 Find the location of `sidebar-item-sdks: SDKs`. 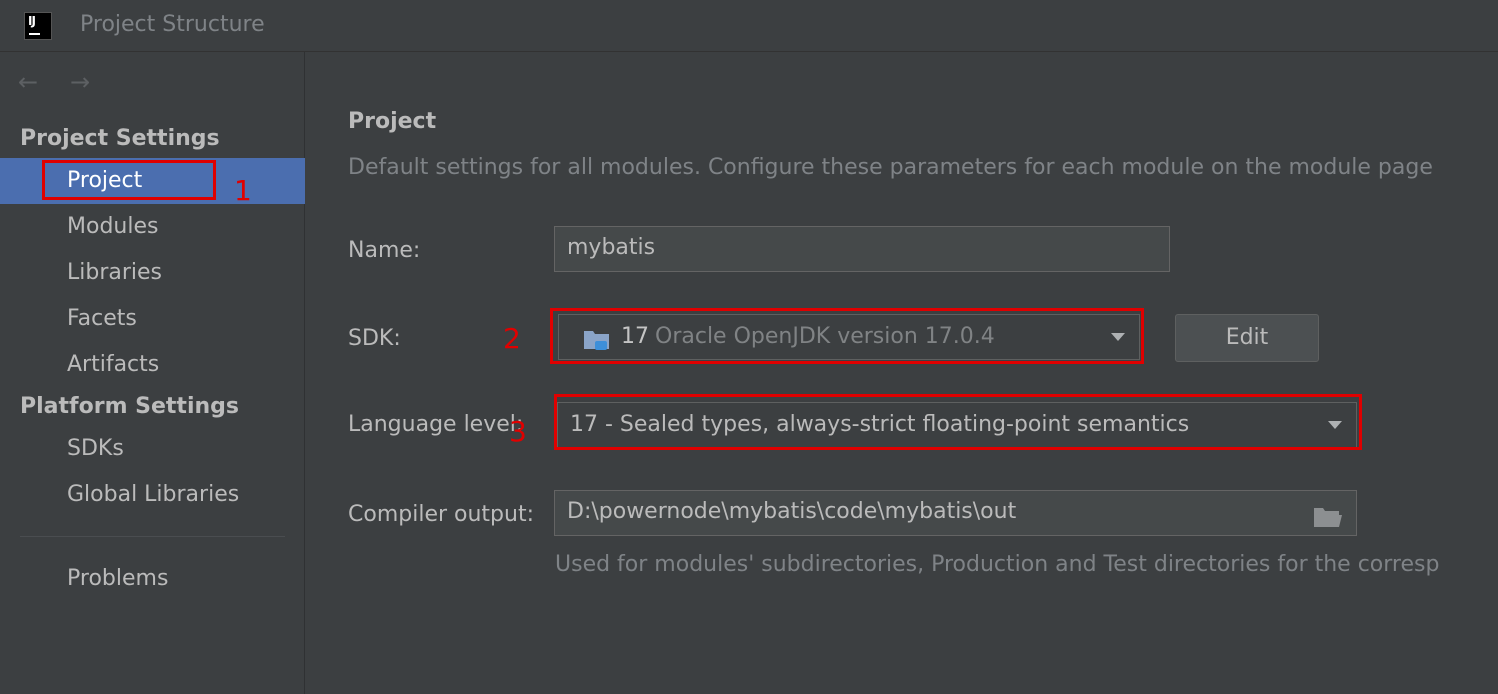

sidebar-item-sdks: SDKs is located at coordinates (152, 449).